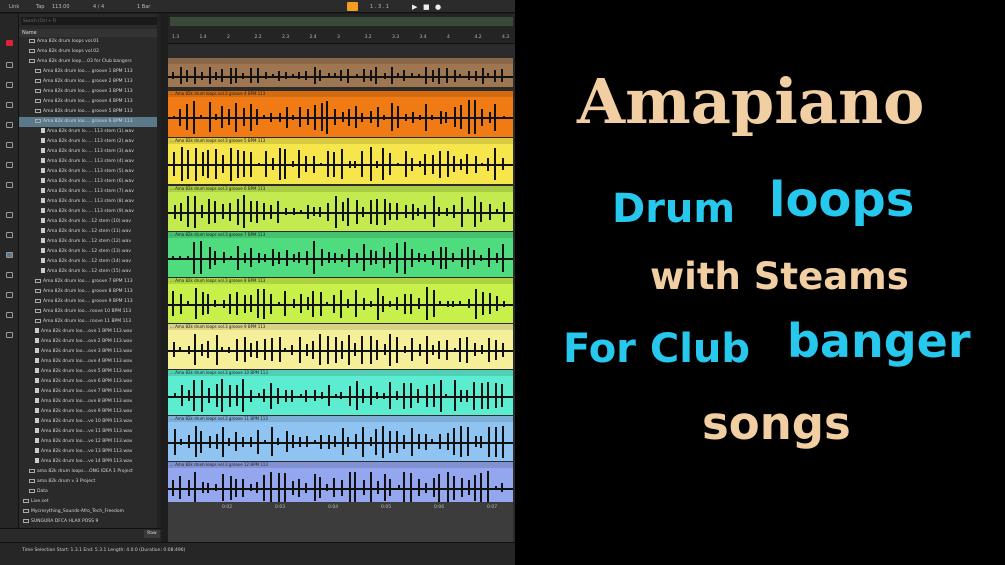 The width and height of the screenshot is (1005, 565). I want to click on browser-item: Ama 82k drum loo.... groove 7 BPM 113, so click(90, 282).